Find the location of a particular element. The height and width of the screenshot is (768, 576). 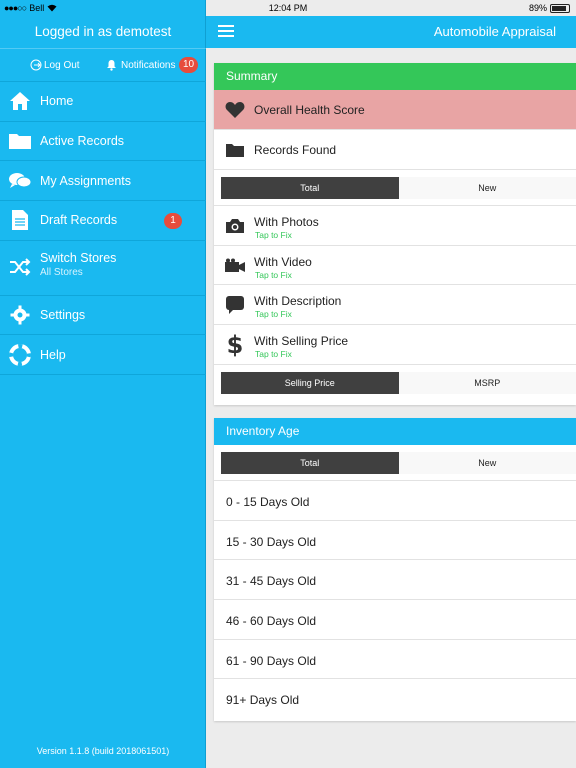

age-row-91-plus: 91+ Days Old is located at coordinates (395, 699).